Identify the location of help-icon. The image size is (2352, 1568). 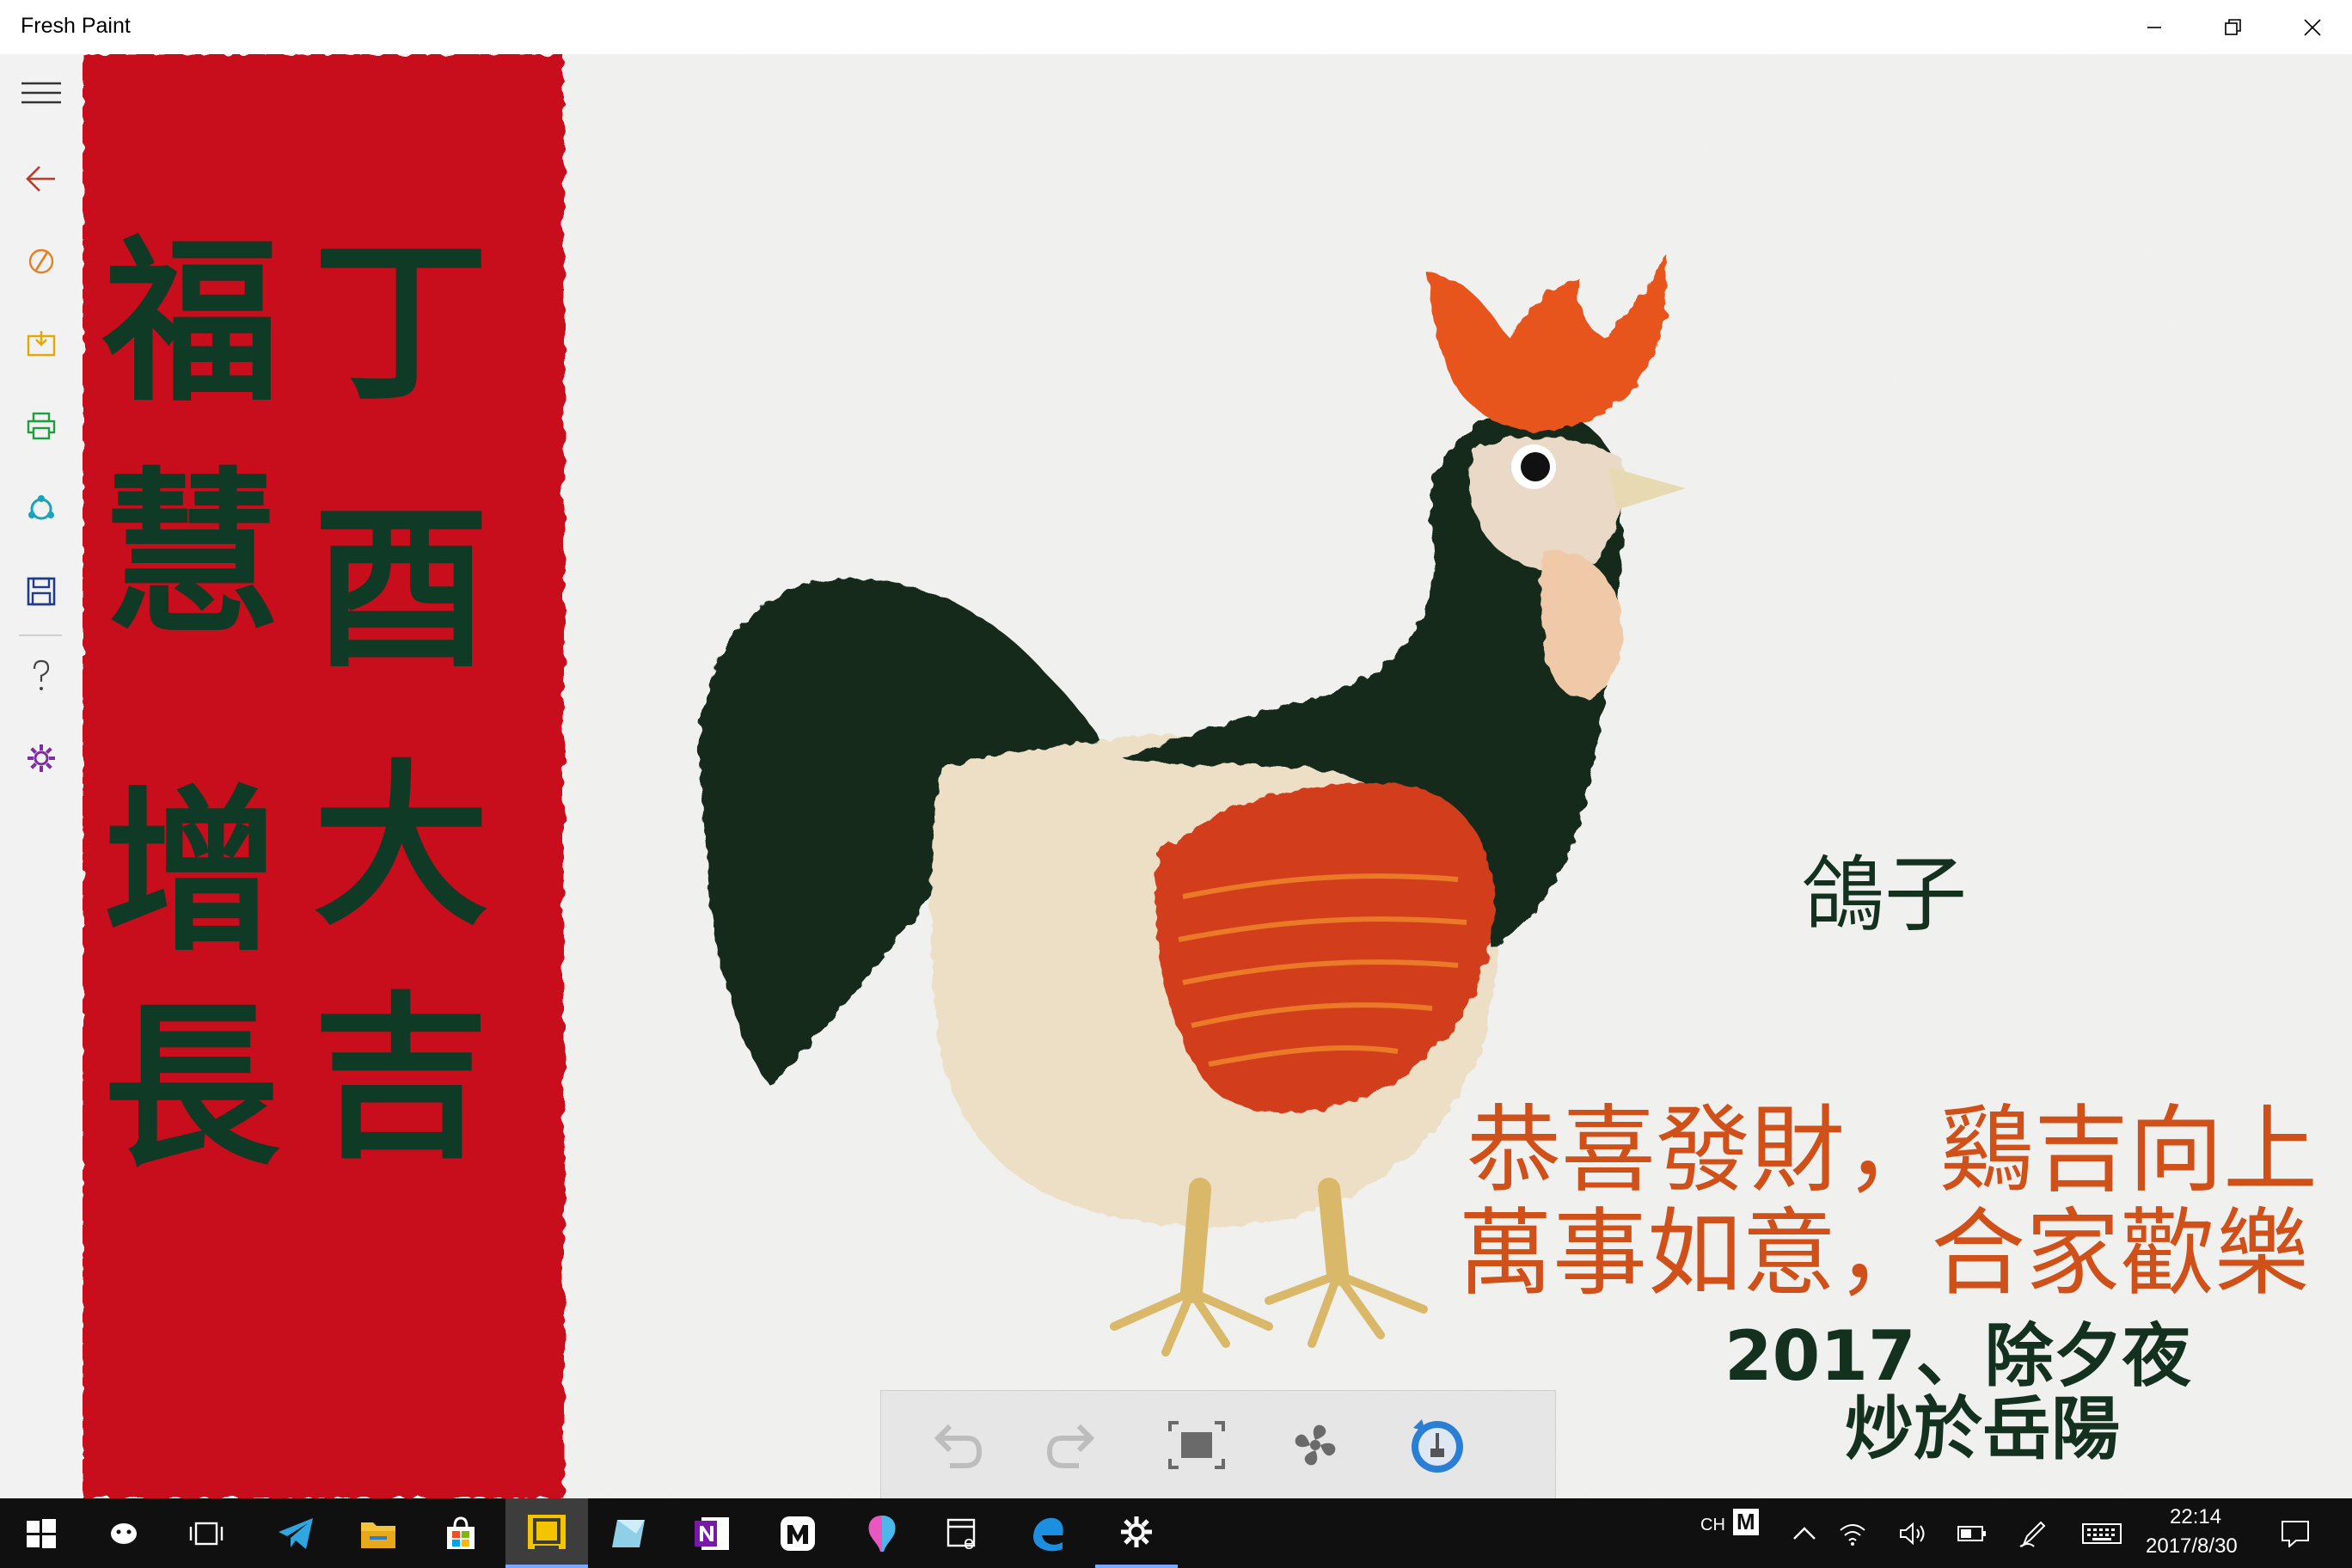
(41, 674).